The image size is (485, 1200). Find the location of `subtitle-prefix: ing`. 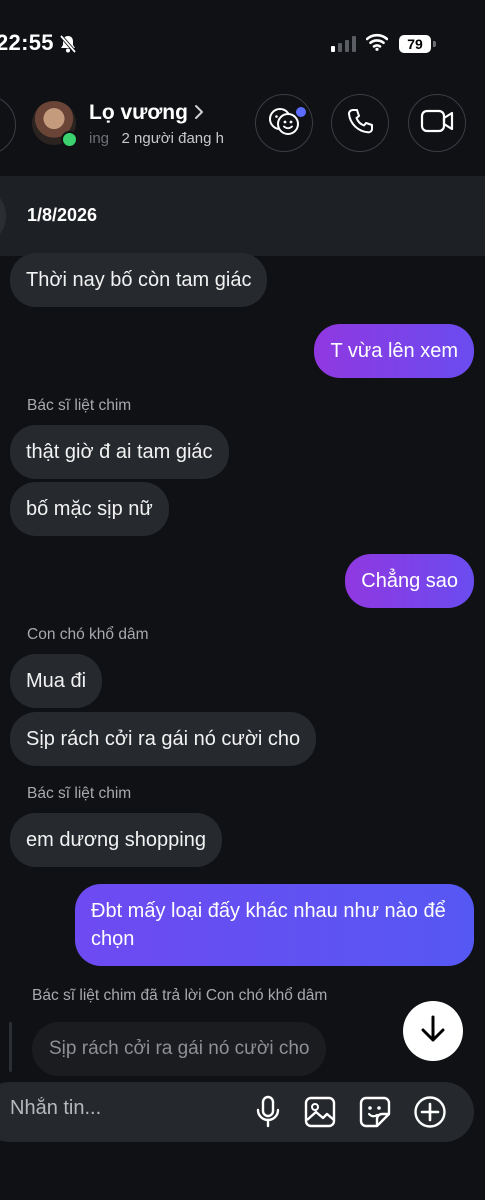

subtitle-prefix: ing is located at coordinates (99, 138).